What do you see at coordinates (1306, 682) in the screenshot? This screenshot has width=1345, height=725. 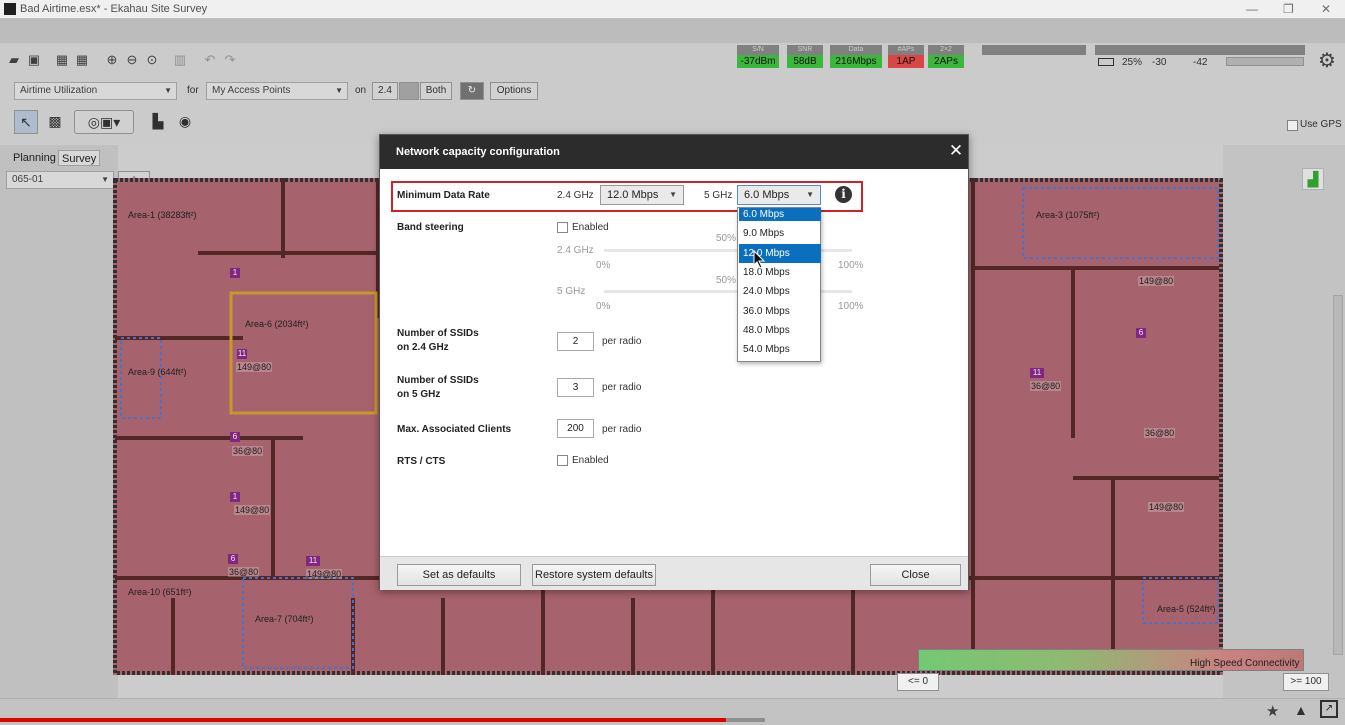 I see `legend-max-value: >= 100` at bounding box center [1306, 682].